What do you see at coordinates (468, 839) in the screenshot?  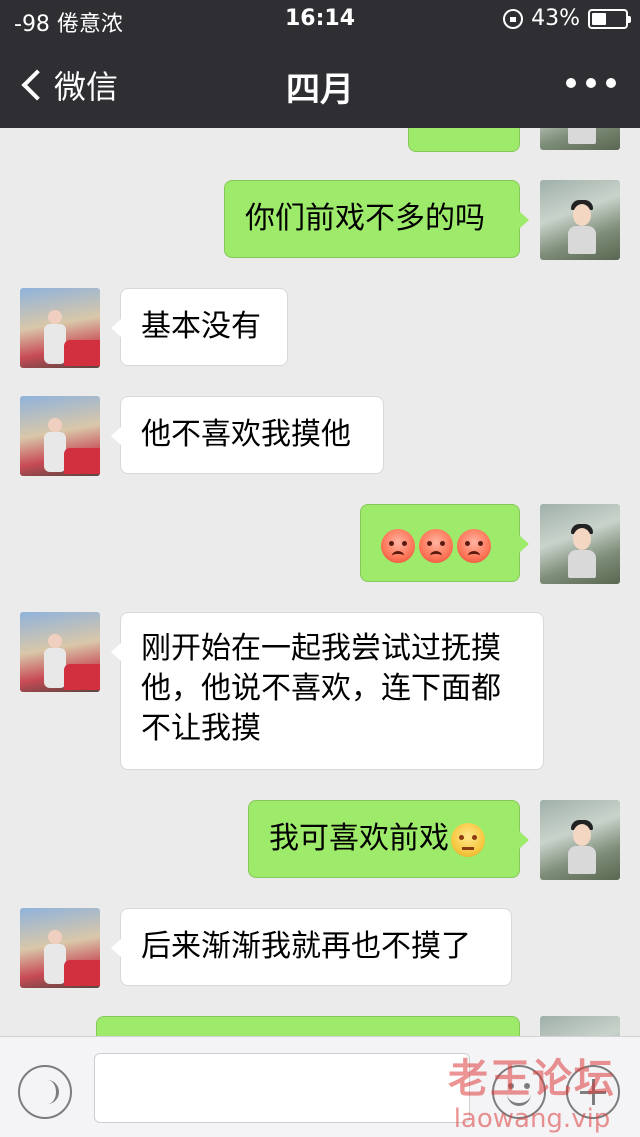 I see `smirk-face-icon` at bounding box center [468, 839].